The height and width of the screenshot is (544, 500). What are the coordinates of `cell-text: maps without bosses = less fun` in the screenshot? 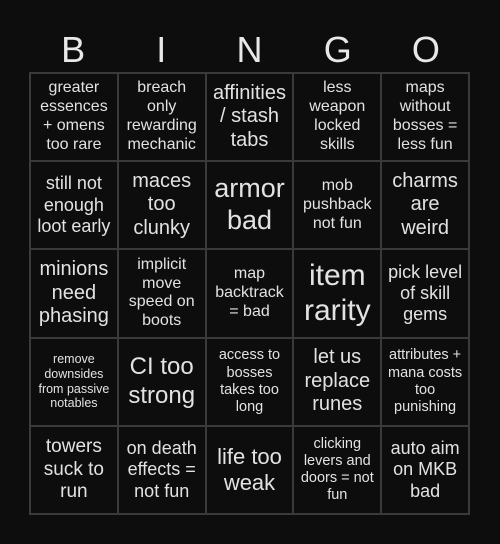 It's located at (425, 116).